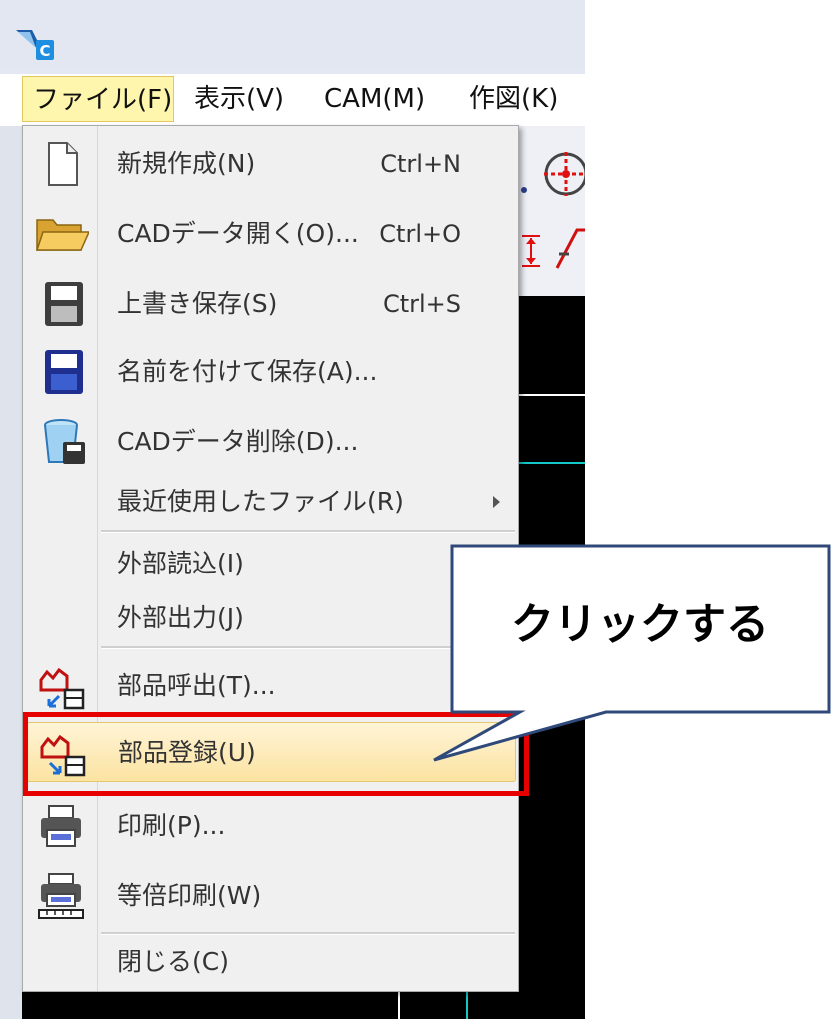 The image size is (831, 1019). Describe the element at coordinates (270, 896) in the screenshot. I see `menu-item-print-actual-size: 等倍印刷(W)` at that location.